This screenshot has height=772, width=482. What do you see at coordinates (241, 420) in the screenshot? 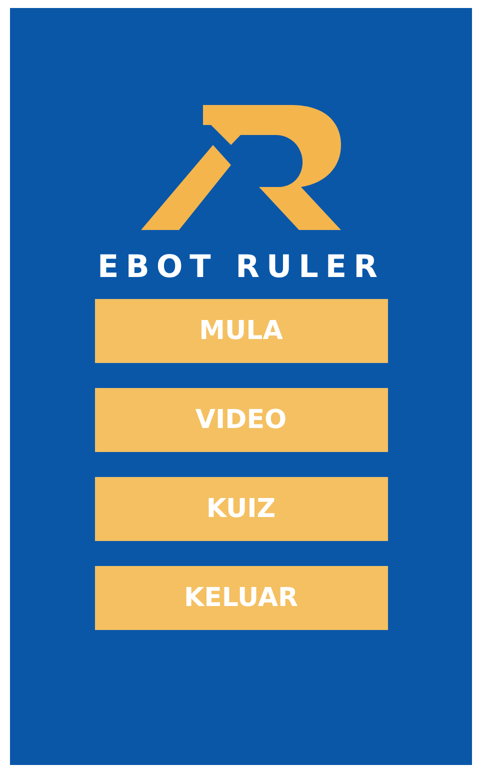
I see `menu-button: VIDEO` at bounding box center [241, 420].